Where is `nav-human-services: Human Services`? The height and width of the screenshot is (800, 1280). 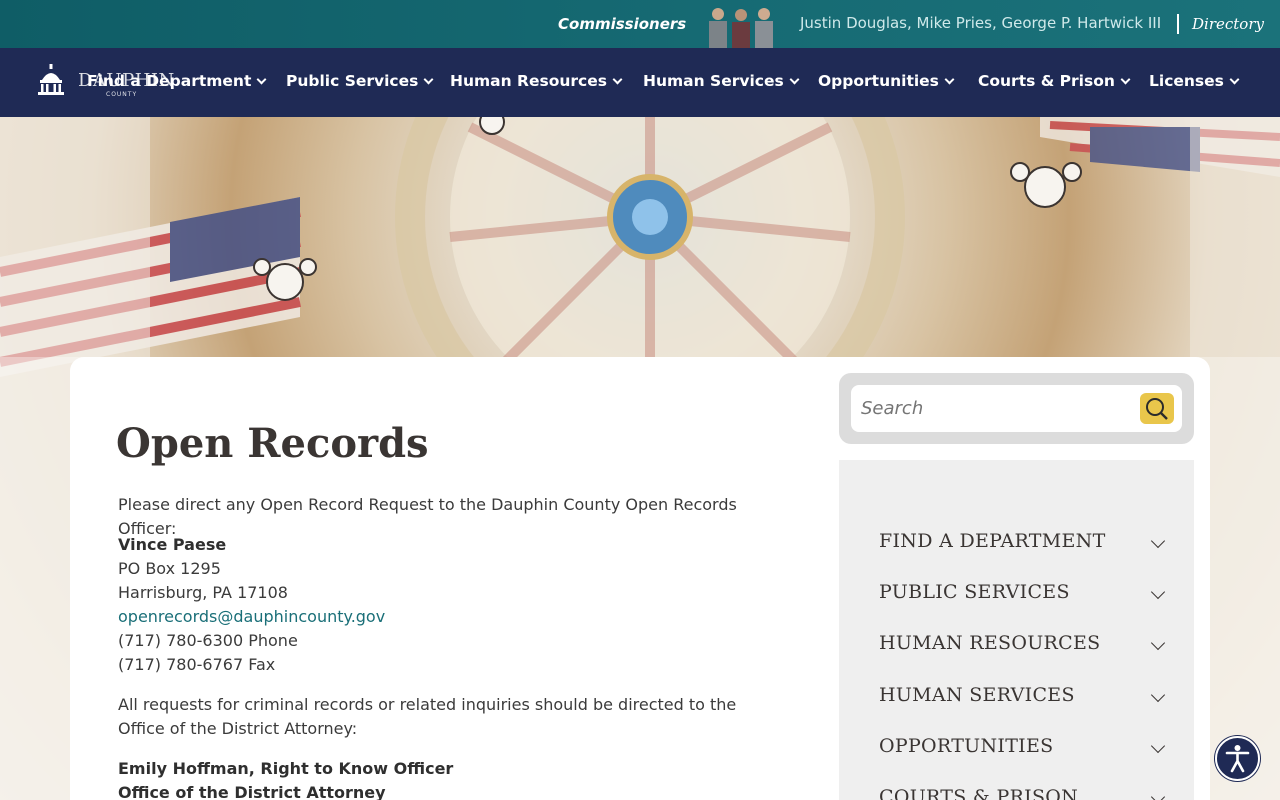 nav-human-services: Human Services is located at coordinates (721, 81).